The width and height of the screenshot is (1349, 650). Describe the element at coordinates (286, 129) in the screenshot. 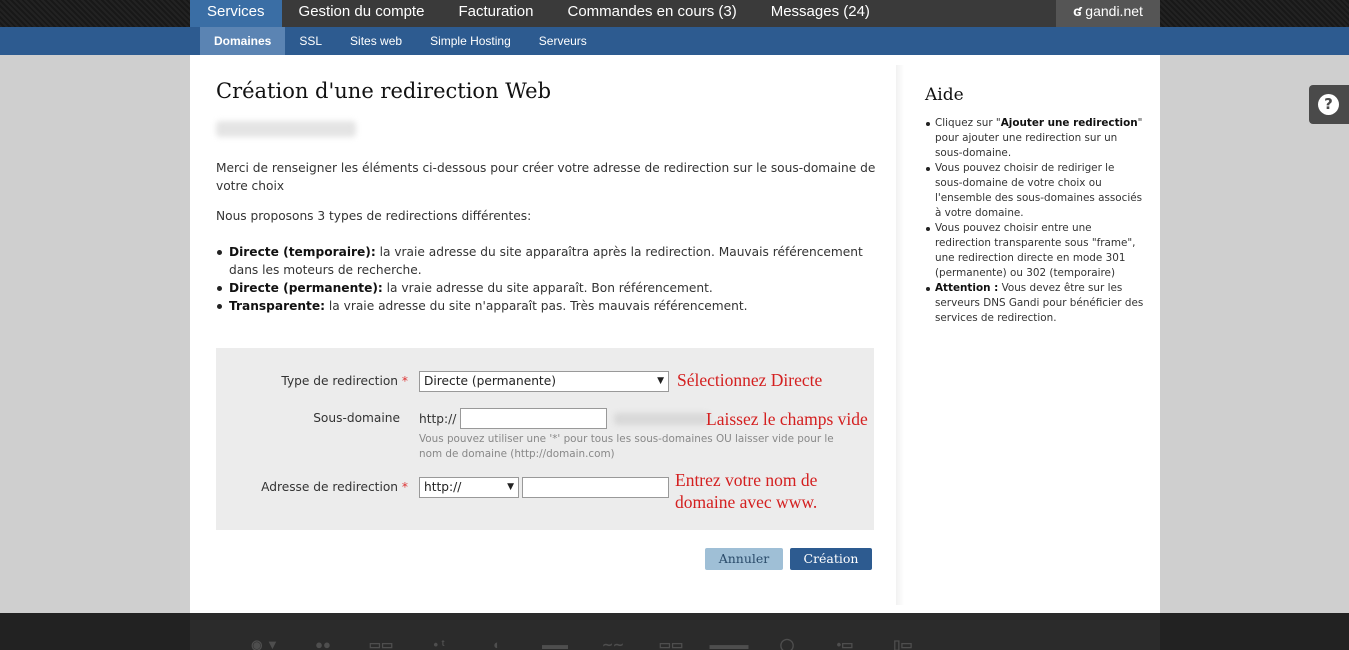

I see `redacted-domain` at that location.